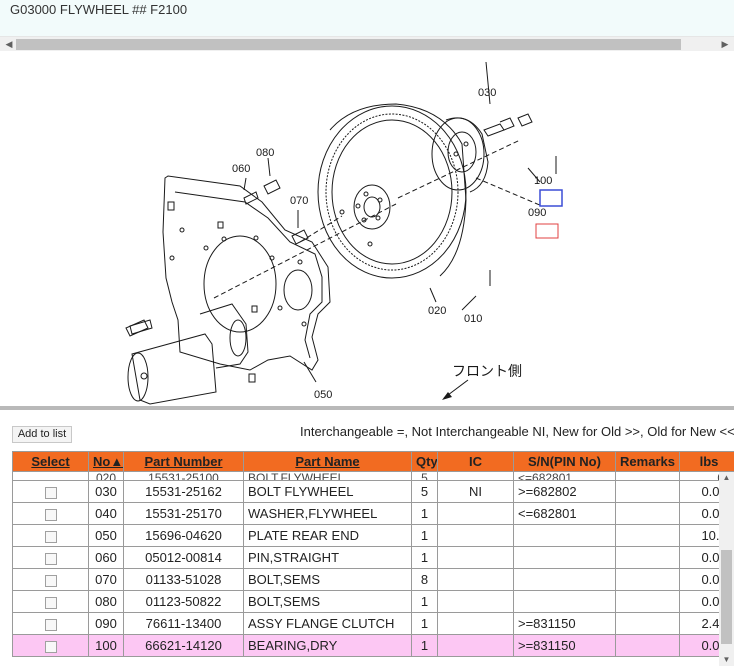  What do you see at coordinates (726, 597) in the screenshot?
I see `vertical-scroll-thumb` at bounding box center [726, 597].